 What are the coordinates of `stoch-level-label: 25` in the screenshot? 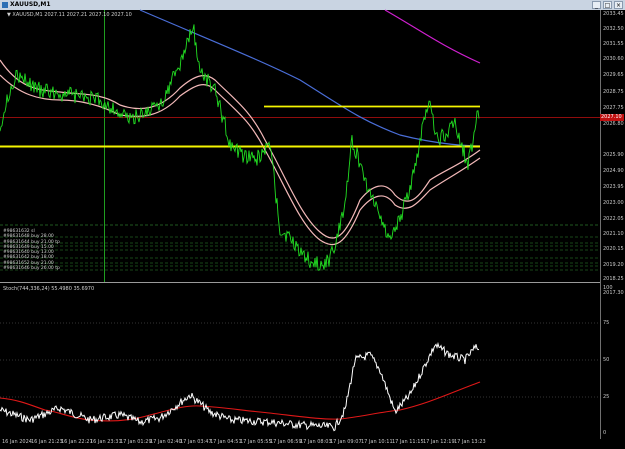 It's located at (606, 397).